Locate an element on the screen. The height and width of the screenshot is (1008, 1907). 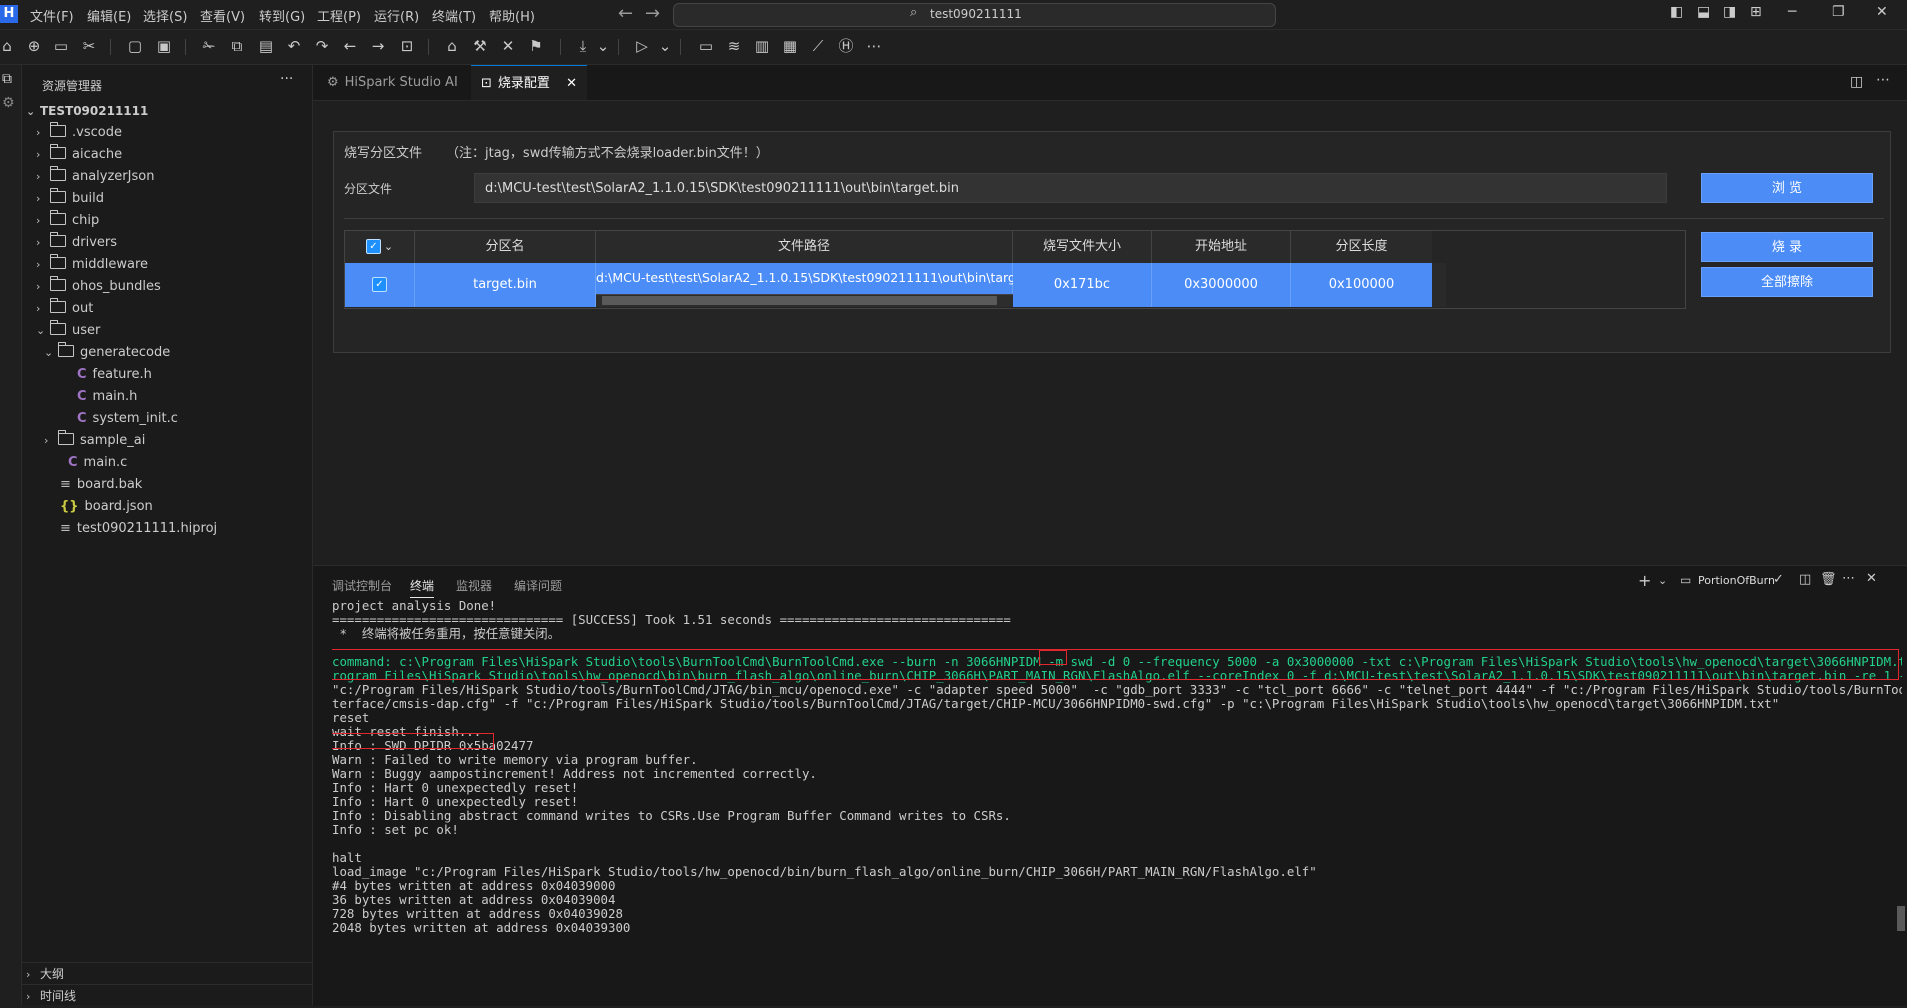
select-all-header: ✓ ⌄ is located at coordinates (380, 247).